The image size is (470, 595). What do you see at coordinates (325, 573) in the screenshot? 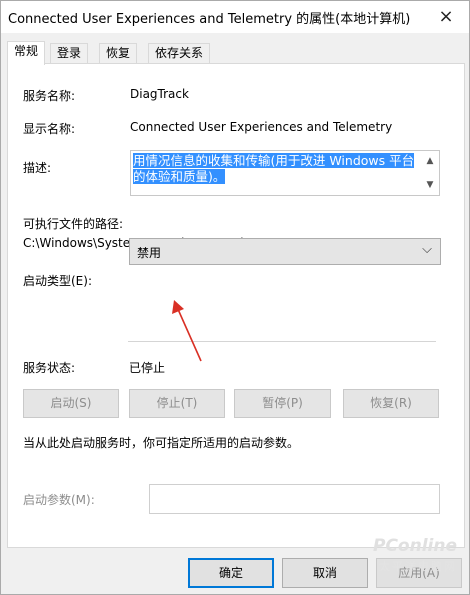
I see `cancel-button: 取消` at bounding box center [325, 573].